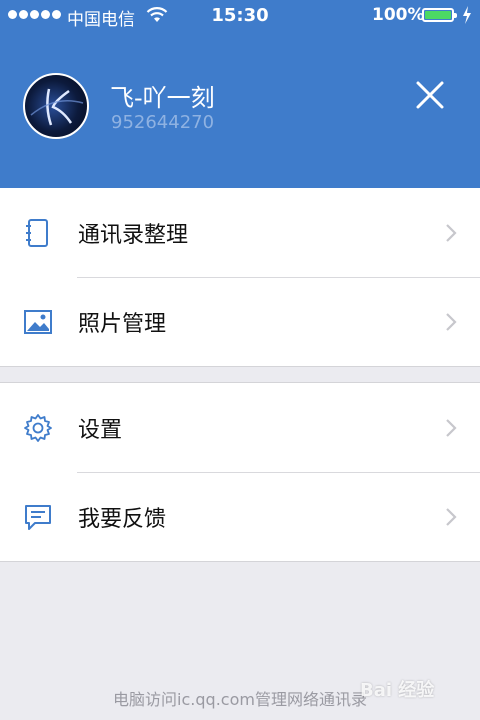  Describe the element at coordinates (240, 321) in the screenshot. I see `menu-item-photo-manage: 照片管理` at that location.